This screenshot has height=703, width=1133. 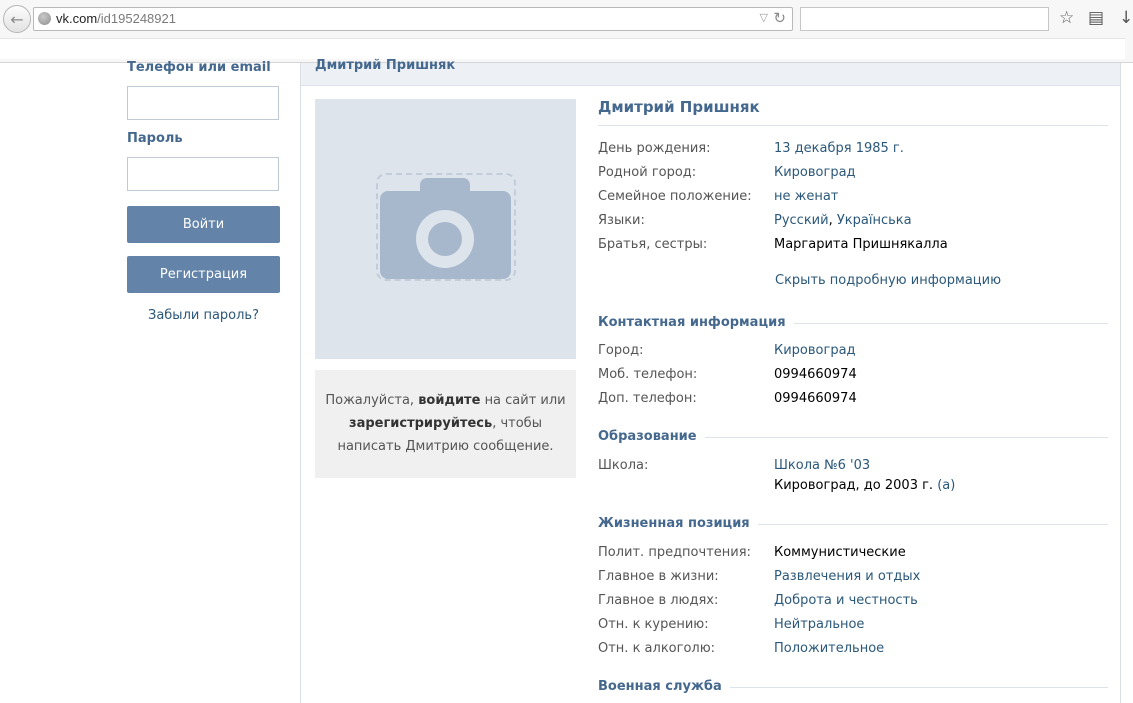 What do you see at coordinates (621, 220) in the screenshot?
I see `languages-label: Языки:` at bounding box center [621, 220].